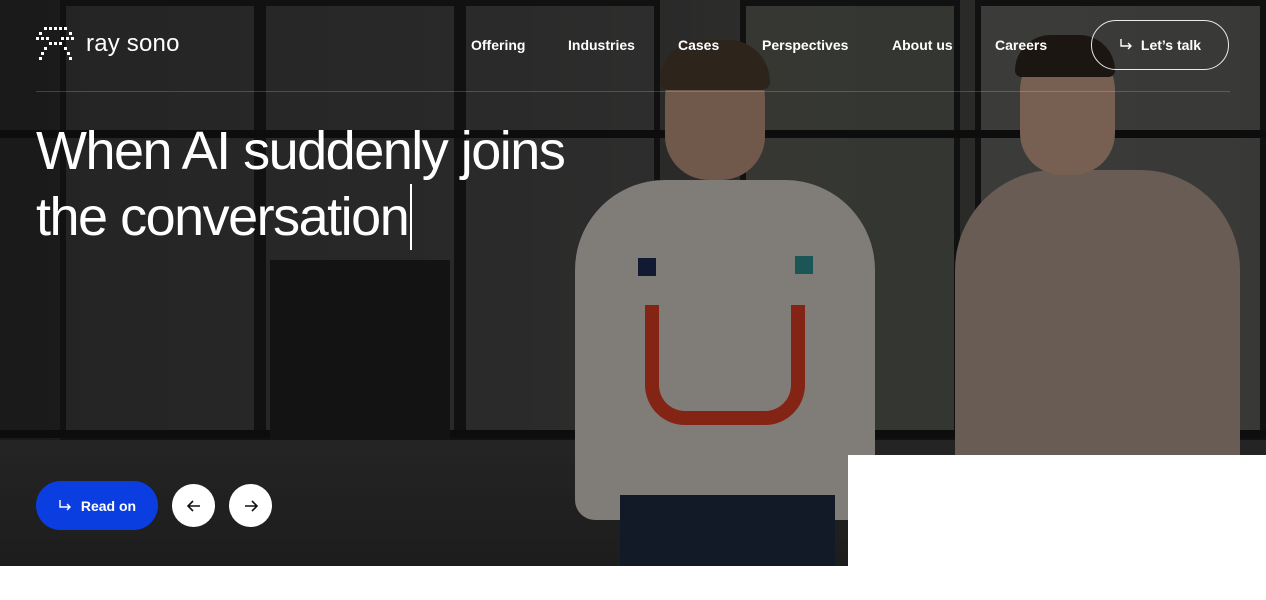 The width and height of the screenshot is (1266, 600). What do you see at coordinates (633, 91) in the screenshot?
I see `header-divider` at bounding box center [633, 91].